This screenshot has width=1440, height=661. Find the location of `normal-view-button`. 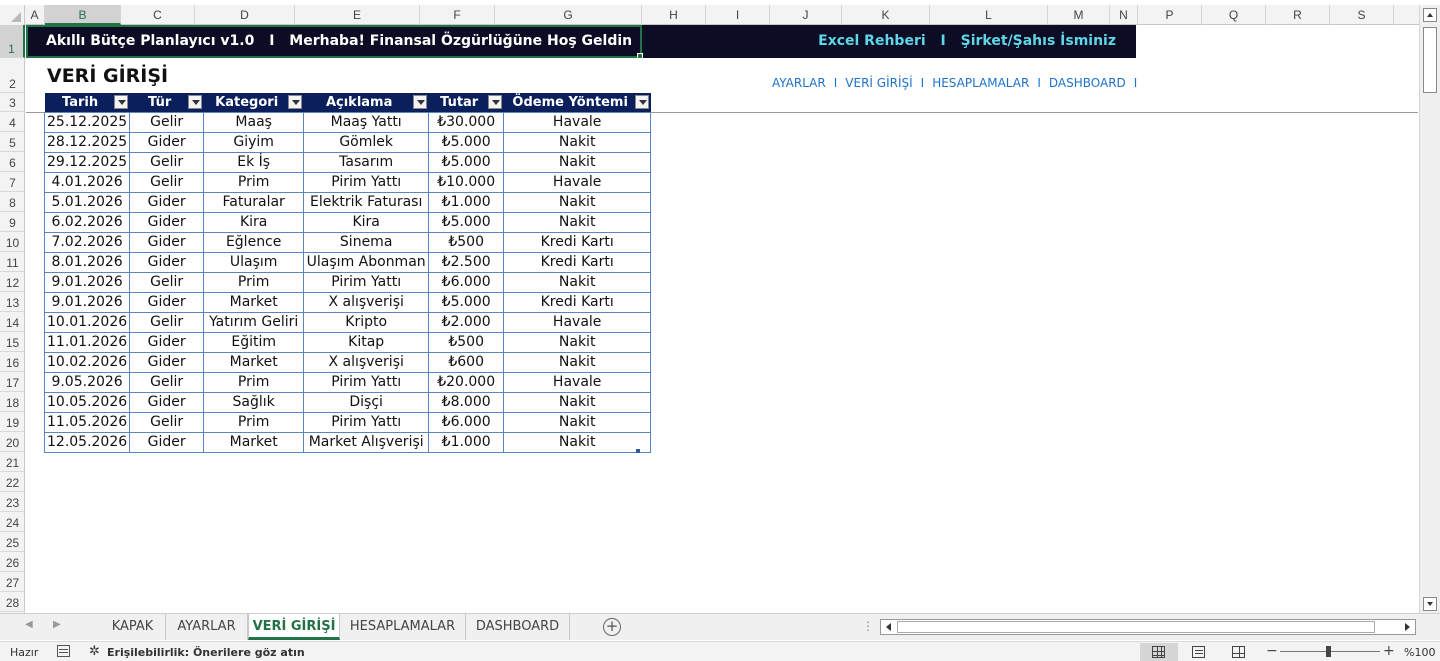

normal-view-button is located at coordinates (1159, 652).